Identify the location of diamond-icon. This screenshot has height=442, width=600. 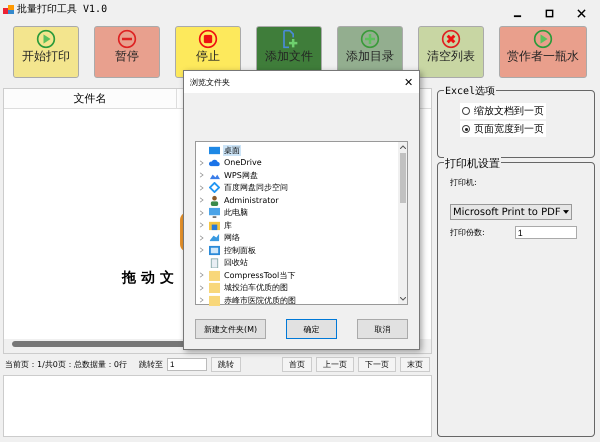
(214, 188).